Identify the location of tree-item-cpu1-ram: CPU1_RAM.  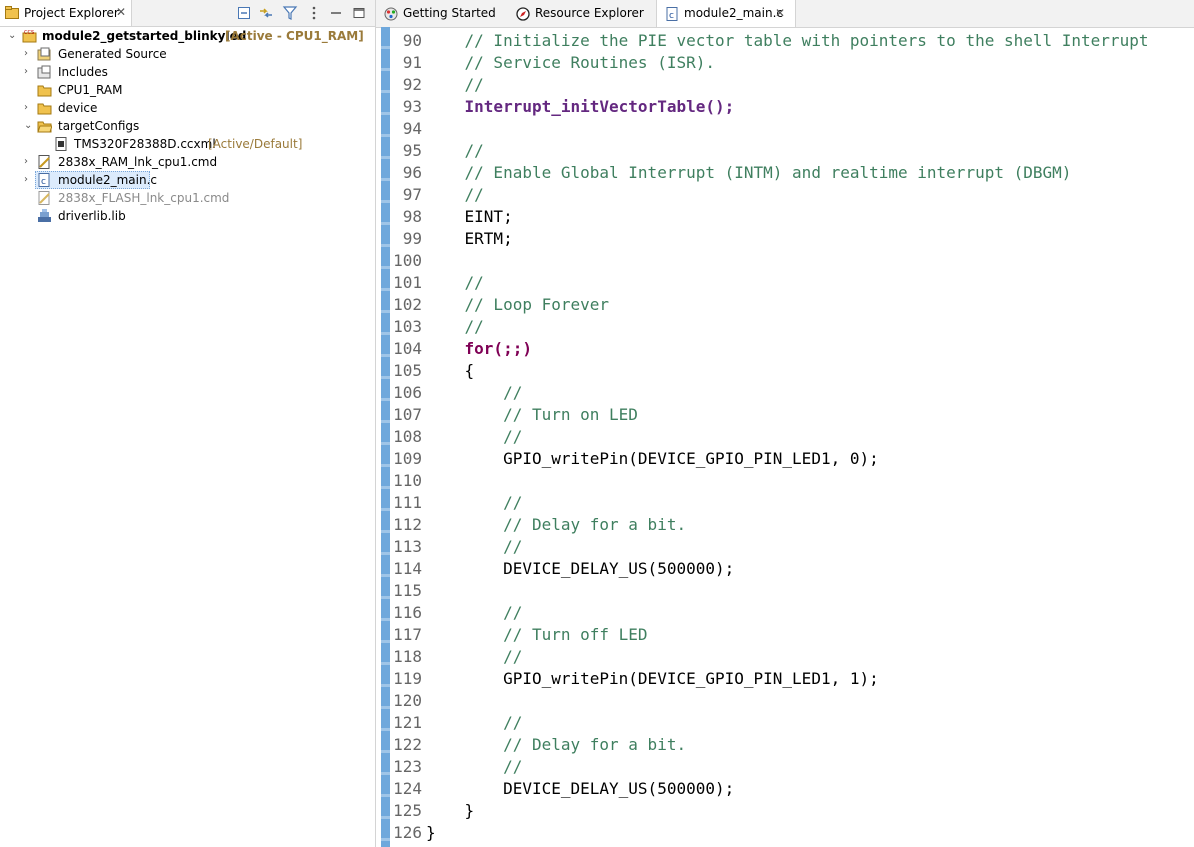
(187, 90).